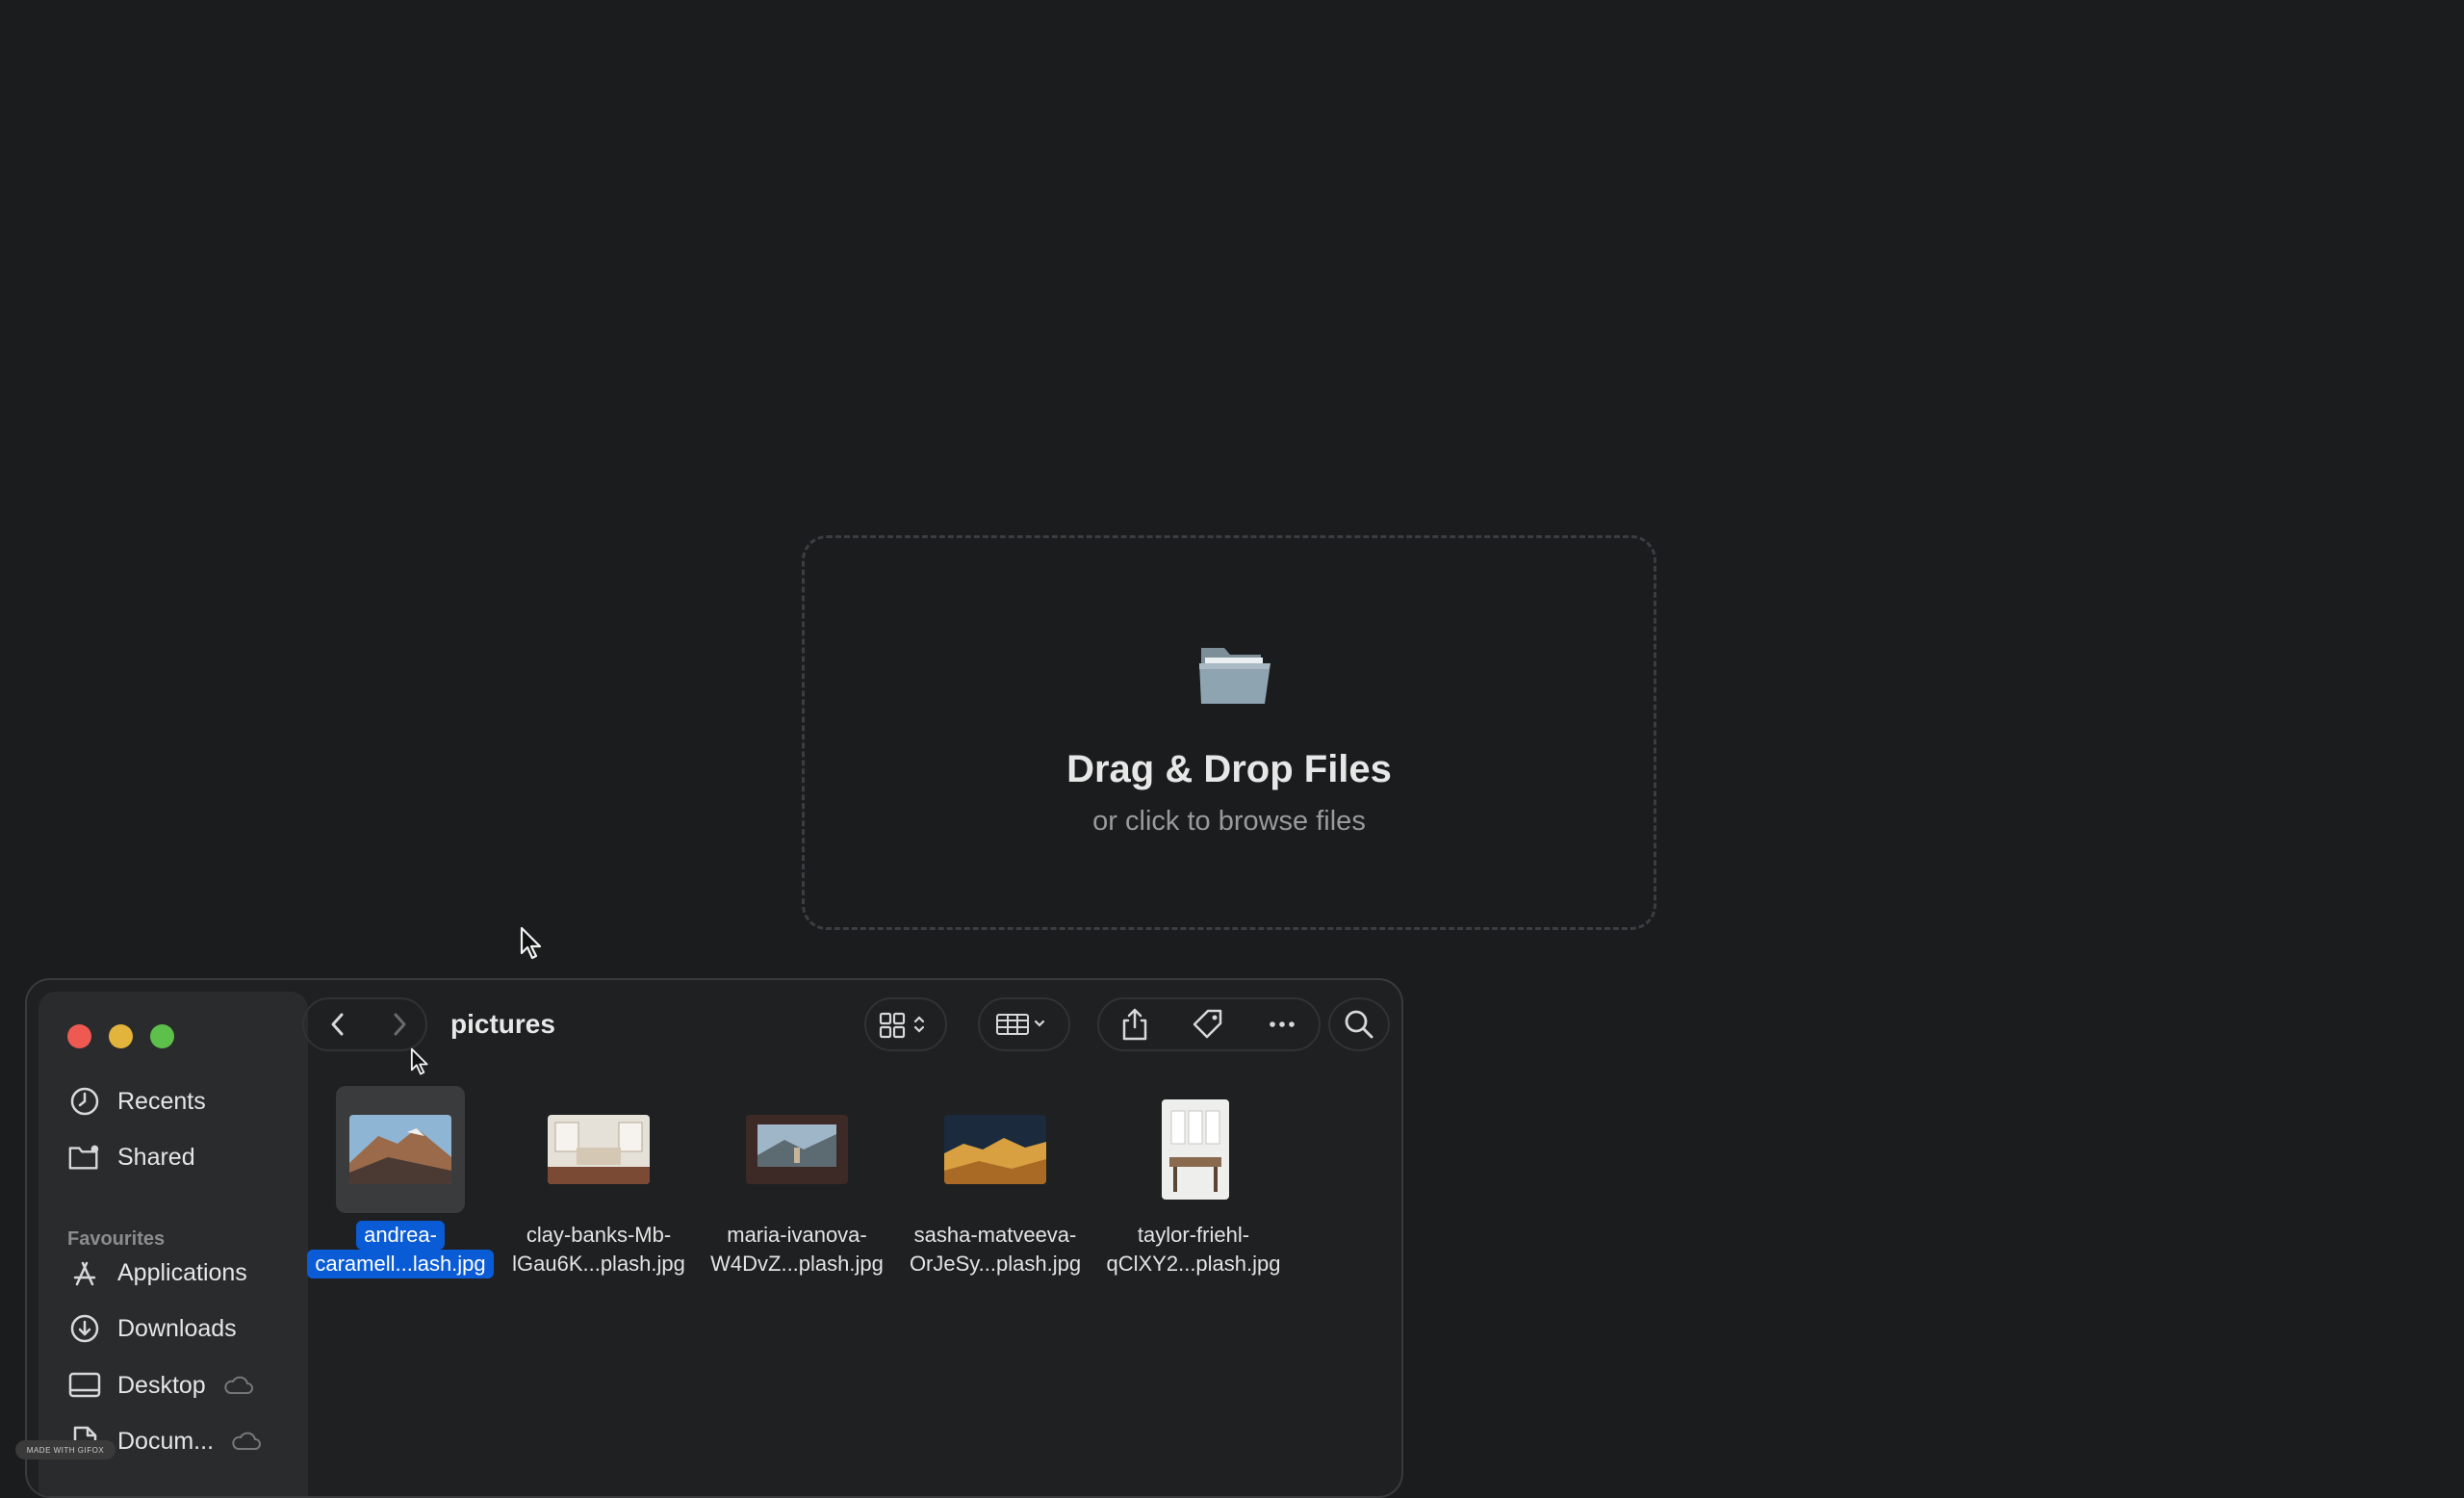  What do you see at coordinates (79, 1036) in the screenshot?
I see `close-window-button` at bounding box center [79, 1036].